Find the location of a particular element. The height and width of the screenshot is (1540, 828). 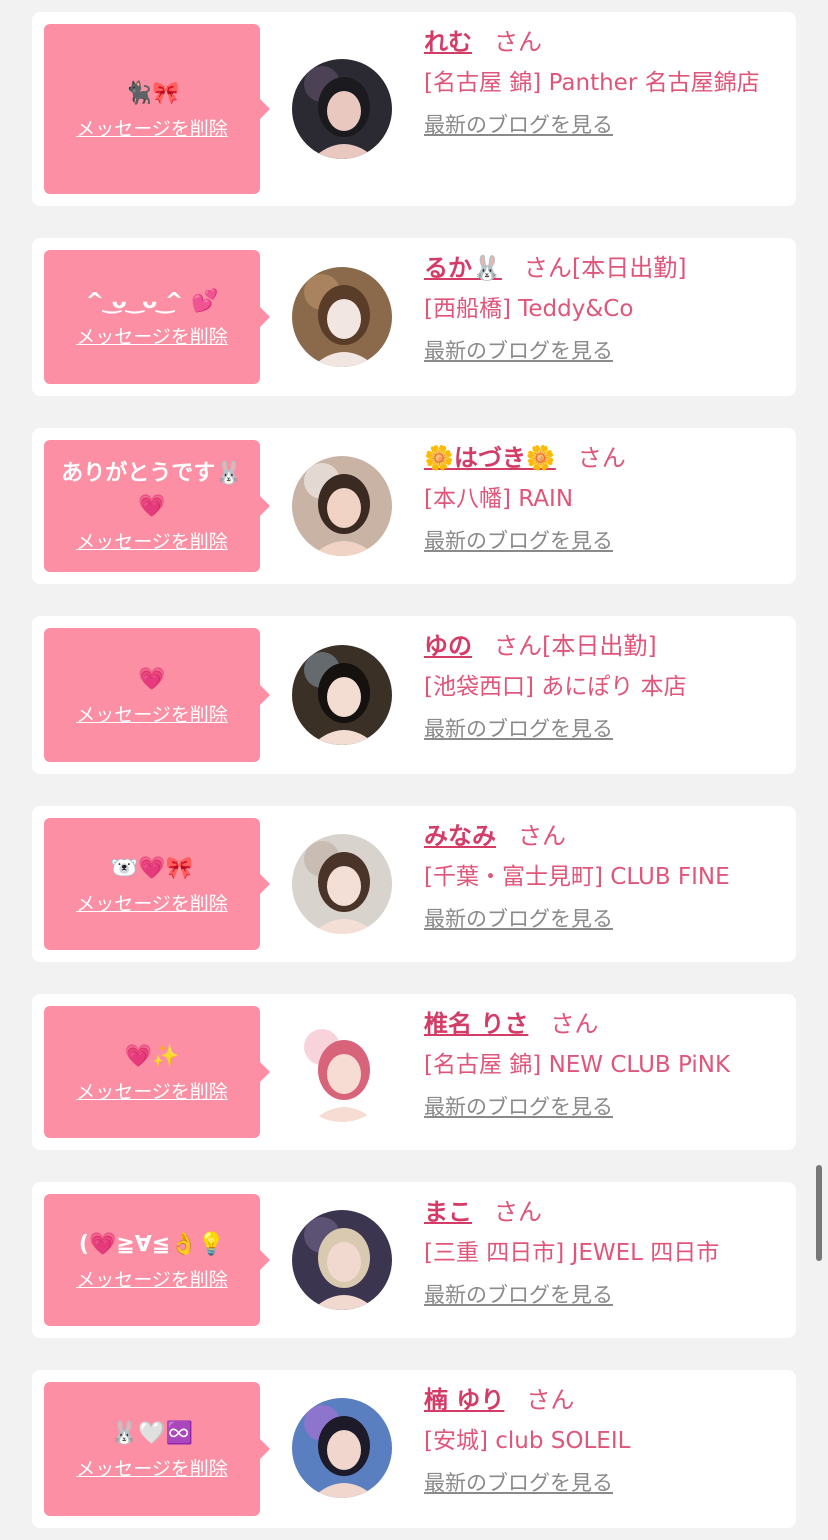

cast-info: るか🐰 さん[本日出勤] [西船橋] Teddy&Co 最新のブログを見る is located at coordinates (602, 309).